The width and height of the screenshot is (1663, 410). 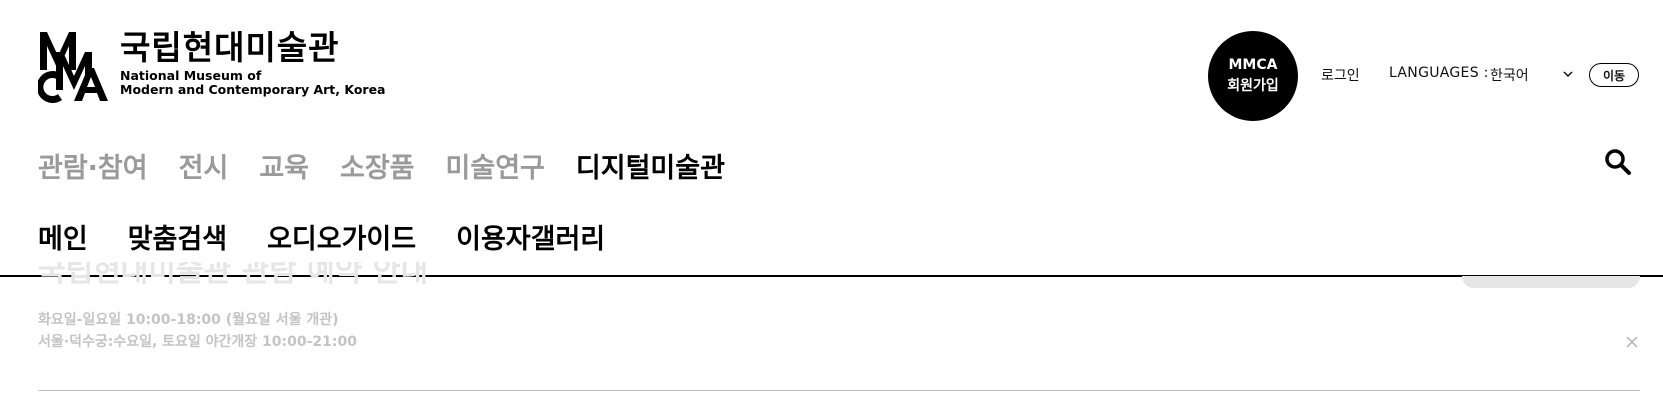 I want to click on subnav-item-custom-search: 맞춤검색, so click(x=177, y=236).